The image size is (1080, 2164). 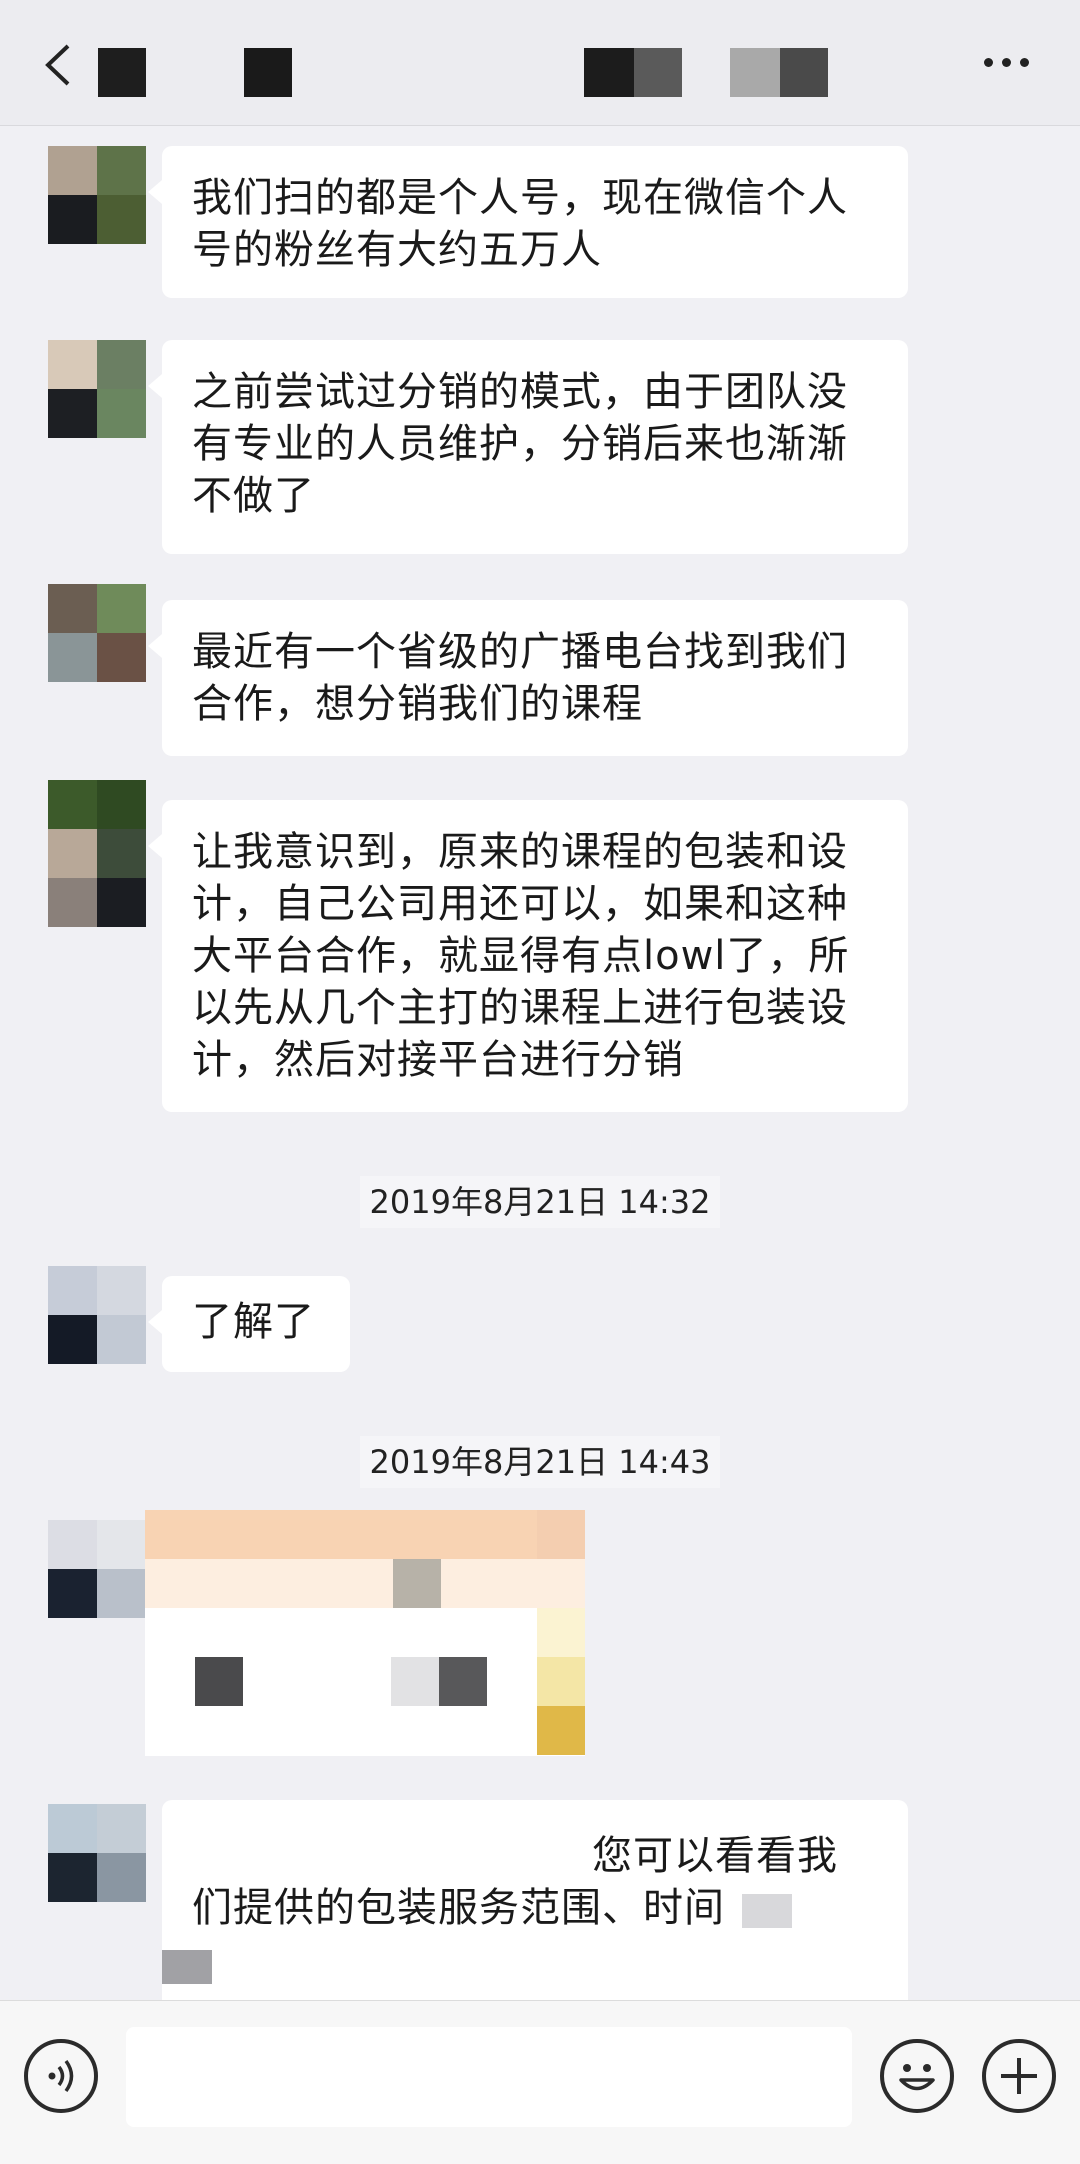 I want to click on message-text: 最近有一个省级的广播电台找到我们合作，想分销我们的课程, so click(x=520, y=678).